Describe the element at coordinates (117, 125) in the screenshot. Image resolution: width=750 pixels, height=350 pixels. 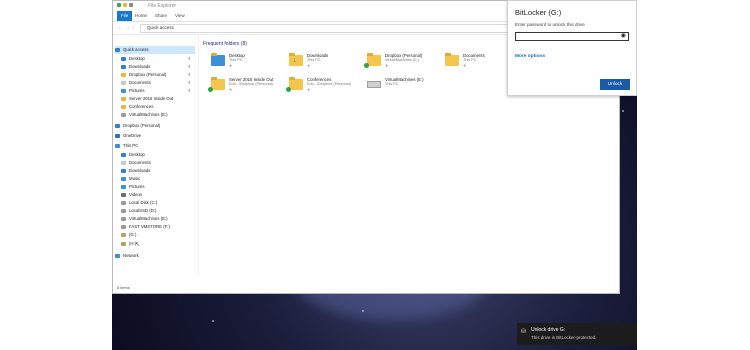
I see `dropbox-icon` at that location.